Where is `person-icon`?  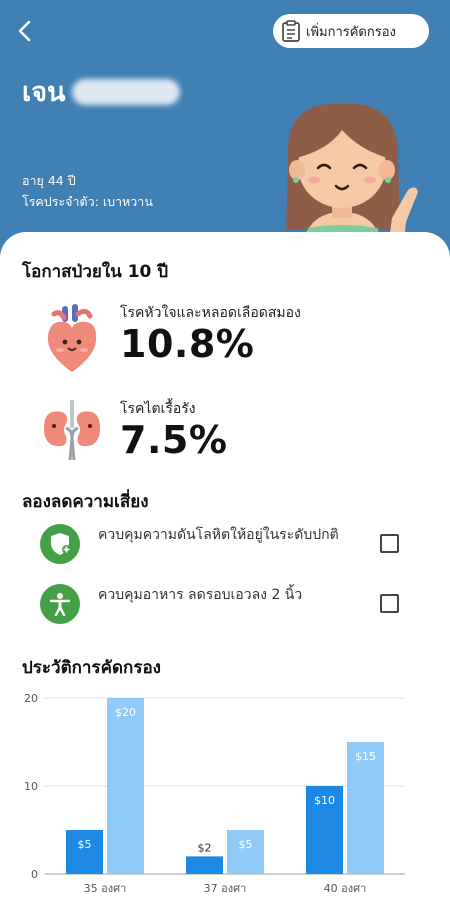
person-icon is located at coordinates (60, 604).